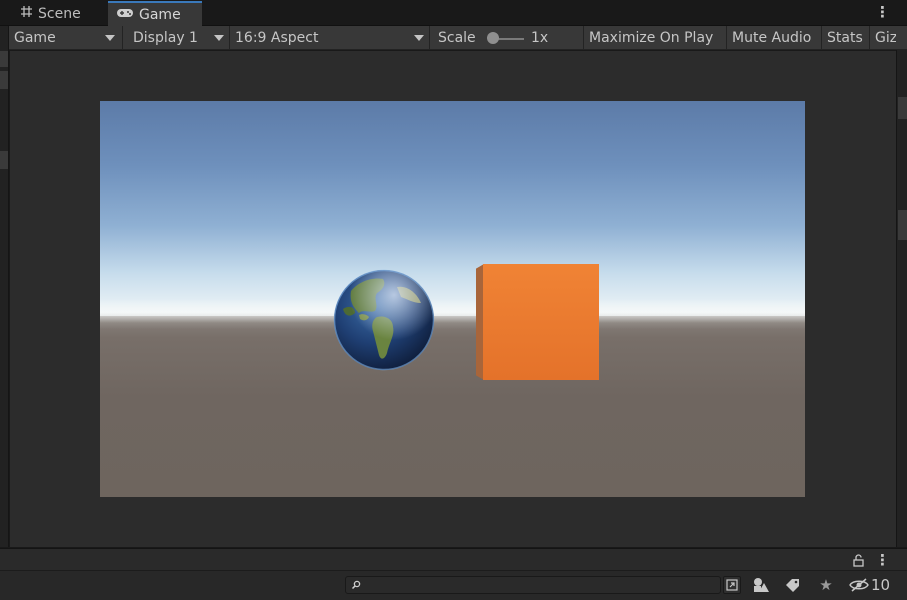 The height and width of the screenshot is (600, 907). Describe the element at coordinates (356, 585) in the screenshot. I see `search-icon` at that location.